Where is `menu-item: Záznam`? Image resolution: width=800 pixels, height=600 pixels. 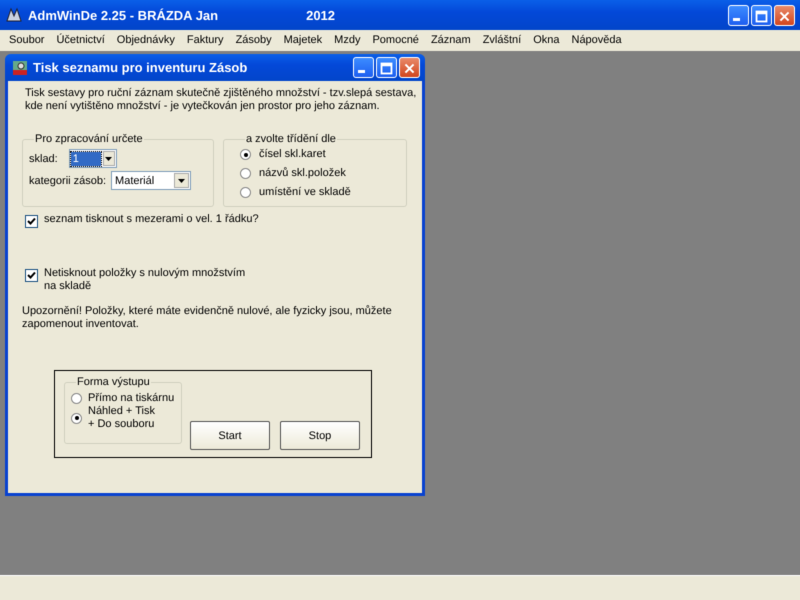 menu-item: Záznam is located at coordinates (450, 40).